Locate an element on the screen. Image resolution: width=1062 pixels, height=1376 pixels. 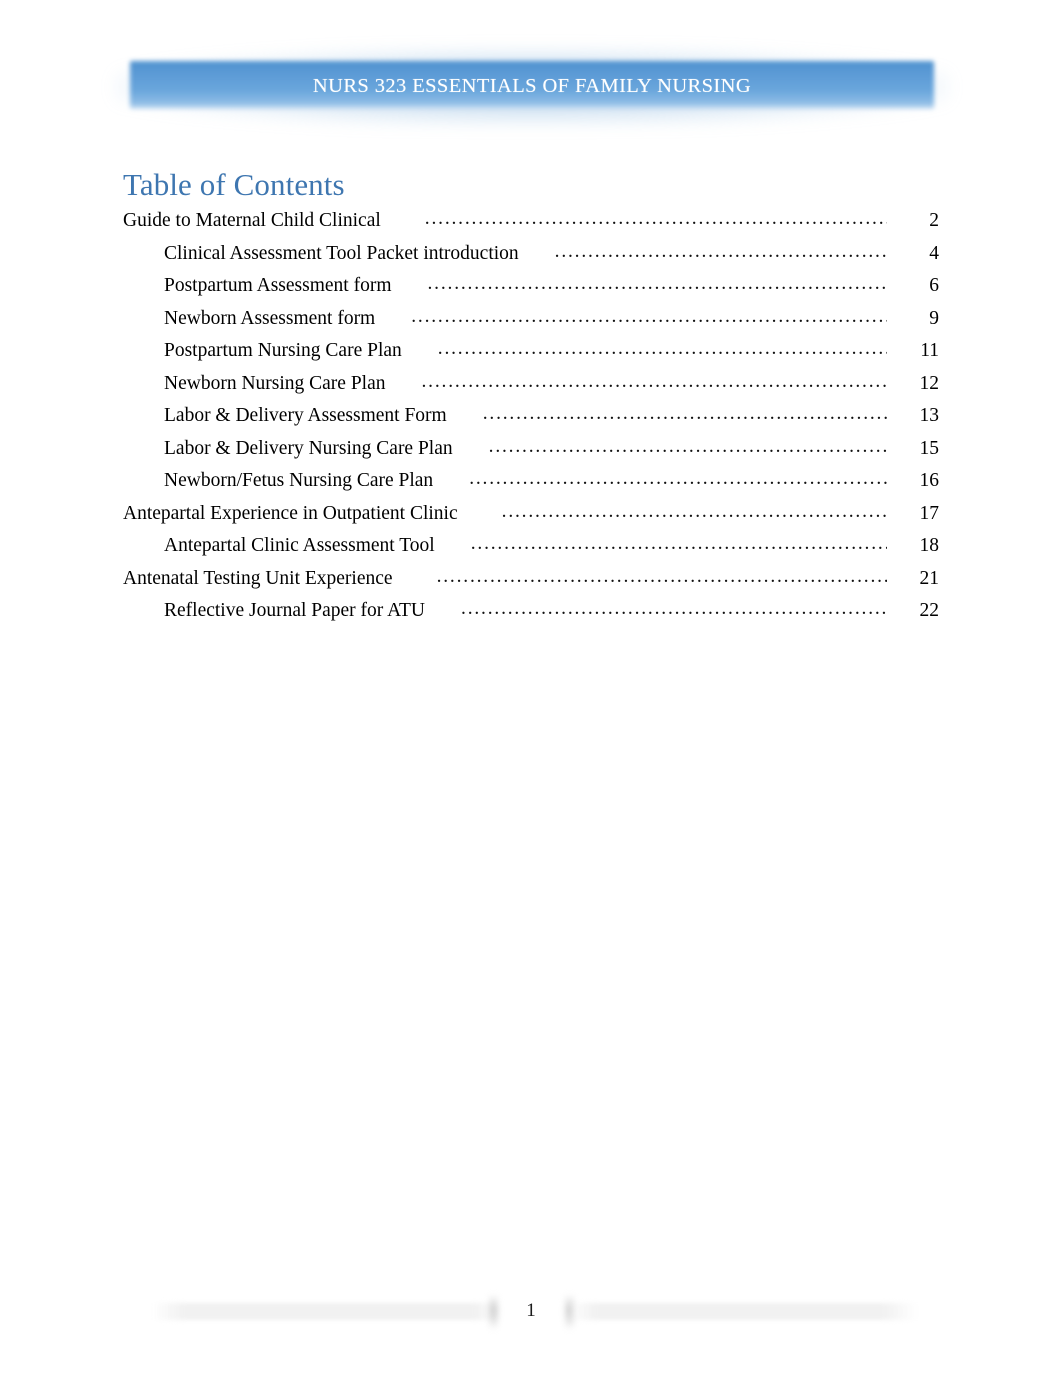
toc-entry: Labor & Delivery Nursing Care Plan 15 is located at coordinates (531, 449).